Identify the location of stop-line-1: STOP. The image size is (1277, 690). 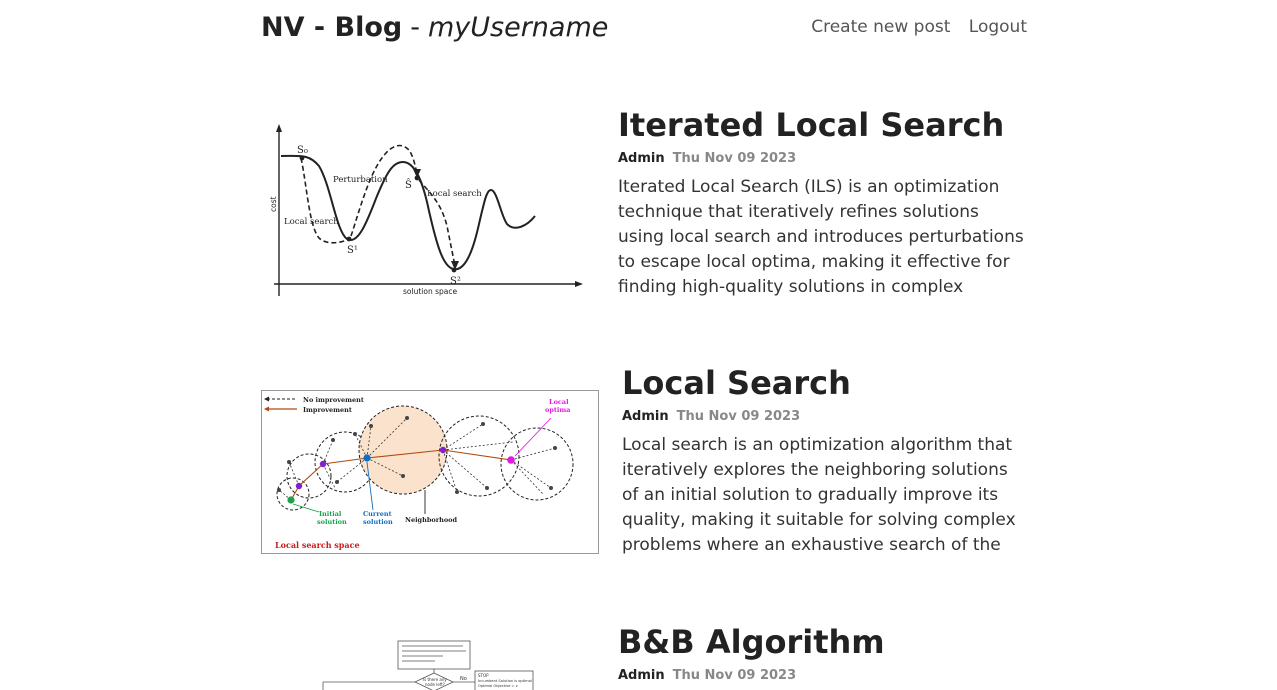
(483, 675).